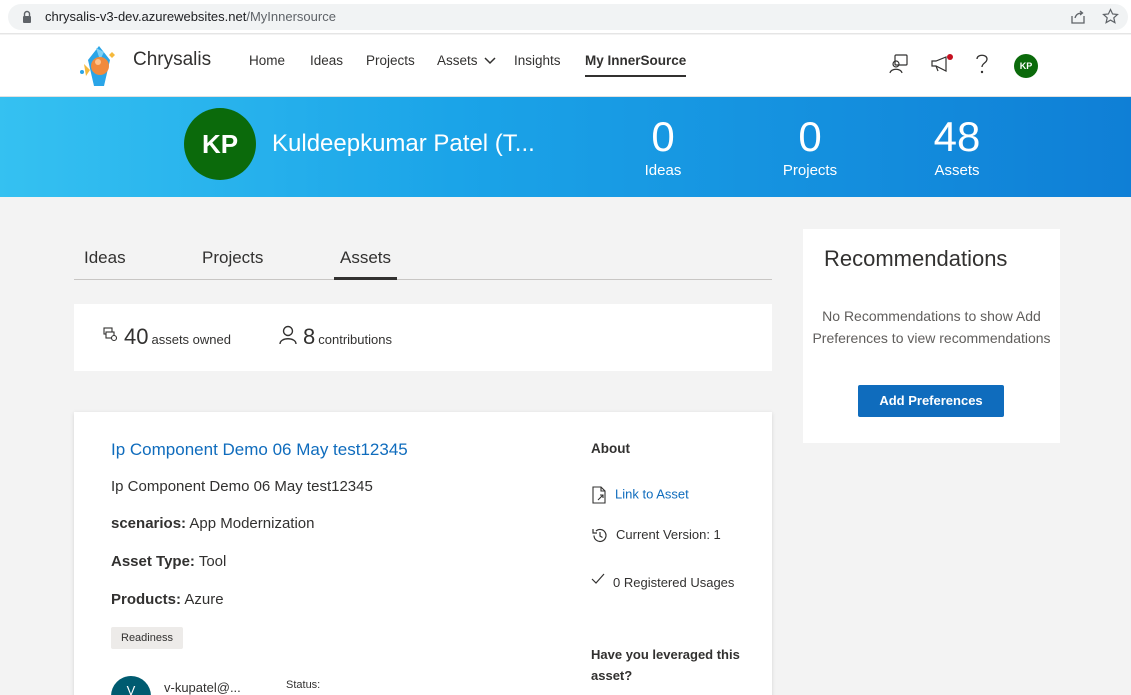 The height and width of the screenshot is (695, 1131). Describe the element at coordinates (916, 258) in the screenshot. I see `recommendations-title: Recommendations` at that location.